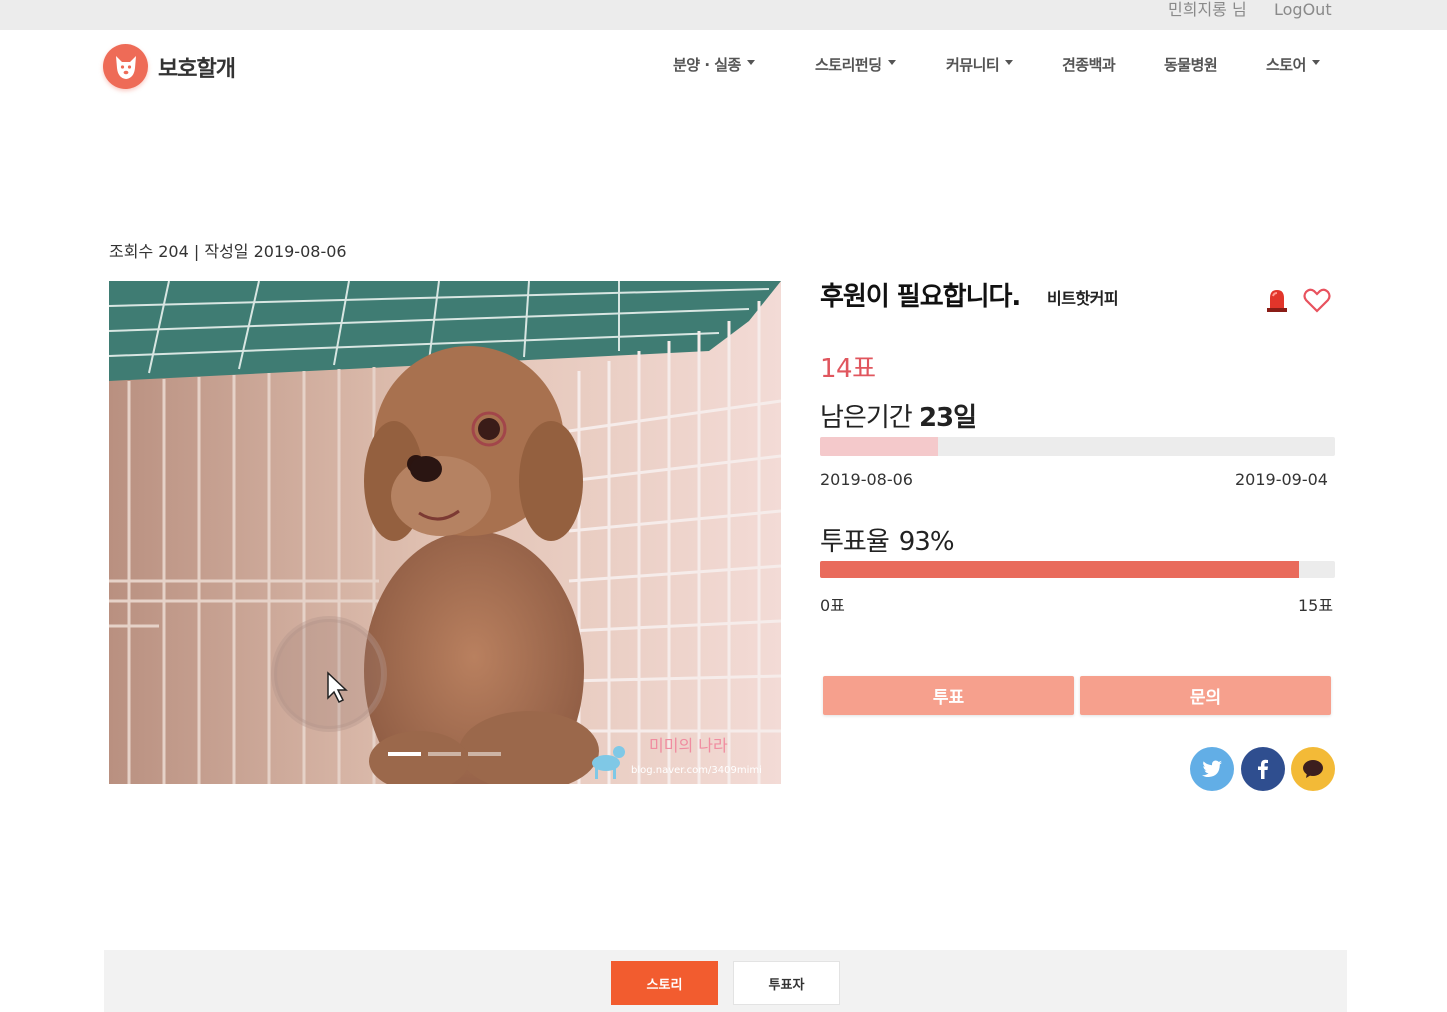  I want to click on menu-story-funding: 스토리펀딩, so click(855, 64).